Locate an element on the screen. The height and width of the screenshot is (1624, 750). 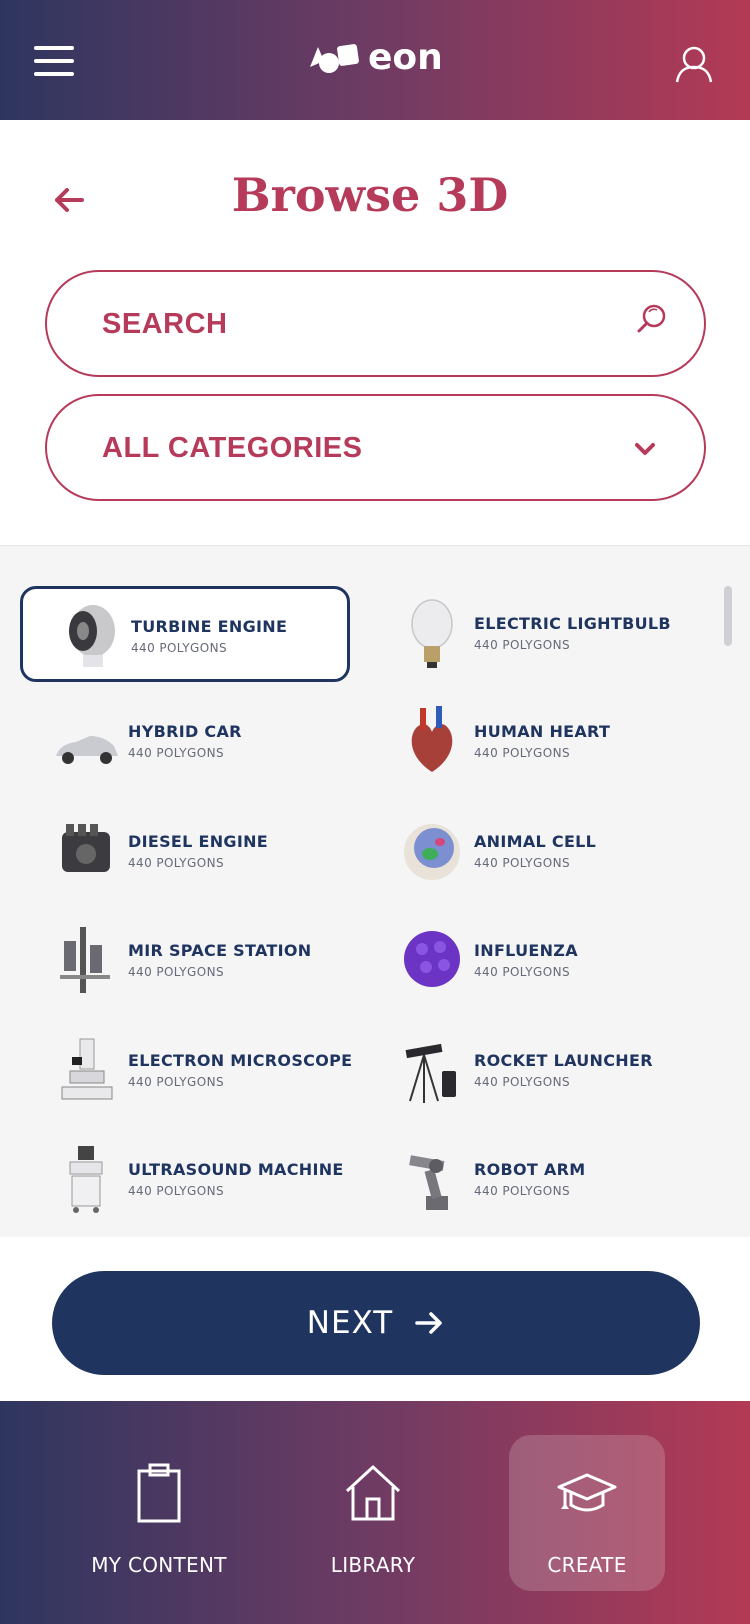
diesel-engine-icon is located at coordinates (86, 848).